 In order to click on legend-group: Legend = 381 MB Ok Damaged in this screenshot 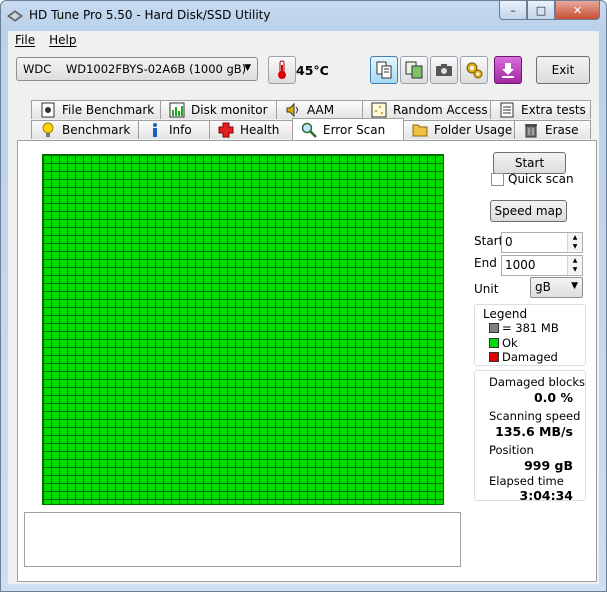, I will do `click(530, 335)`.